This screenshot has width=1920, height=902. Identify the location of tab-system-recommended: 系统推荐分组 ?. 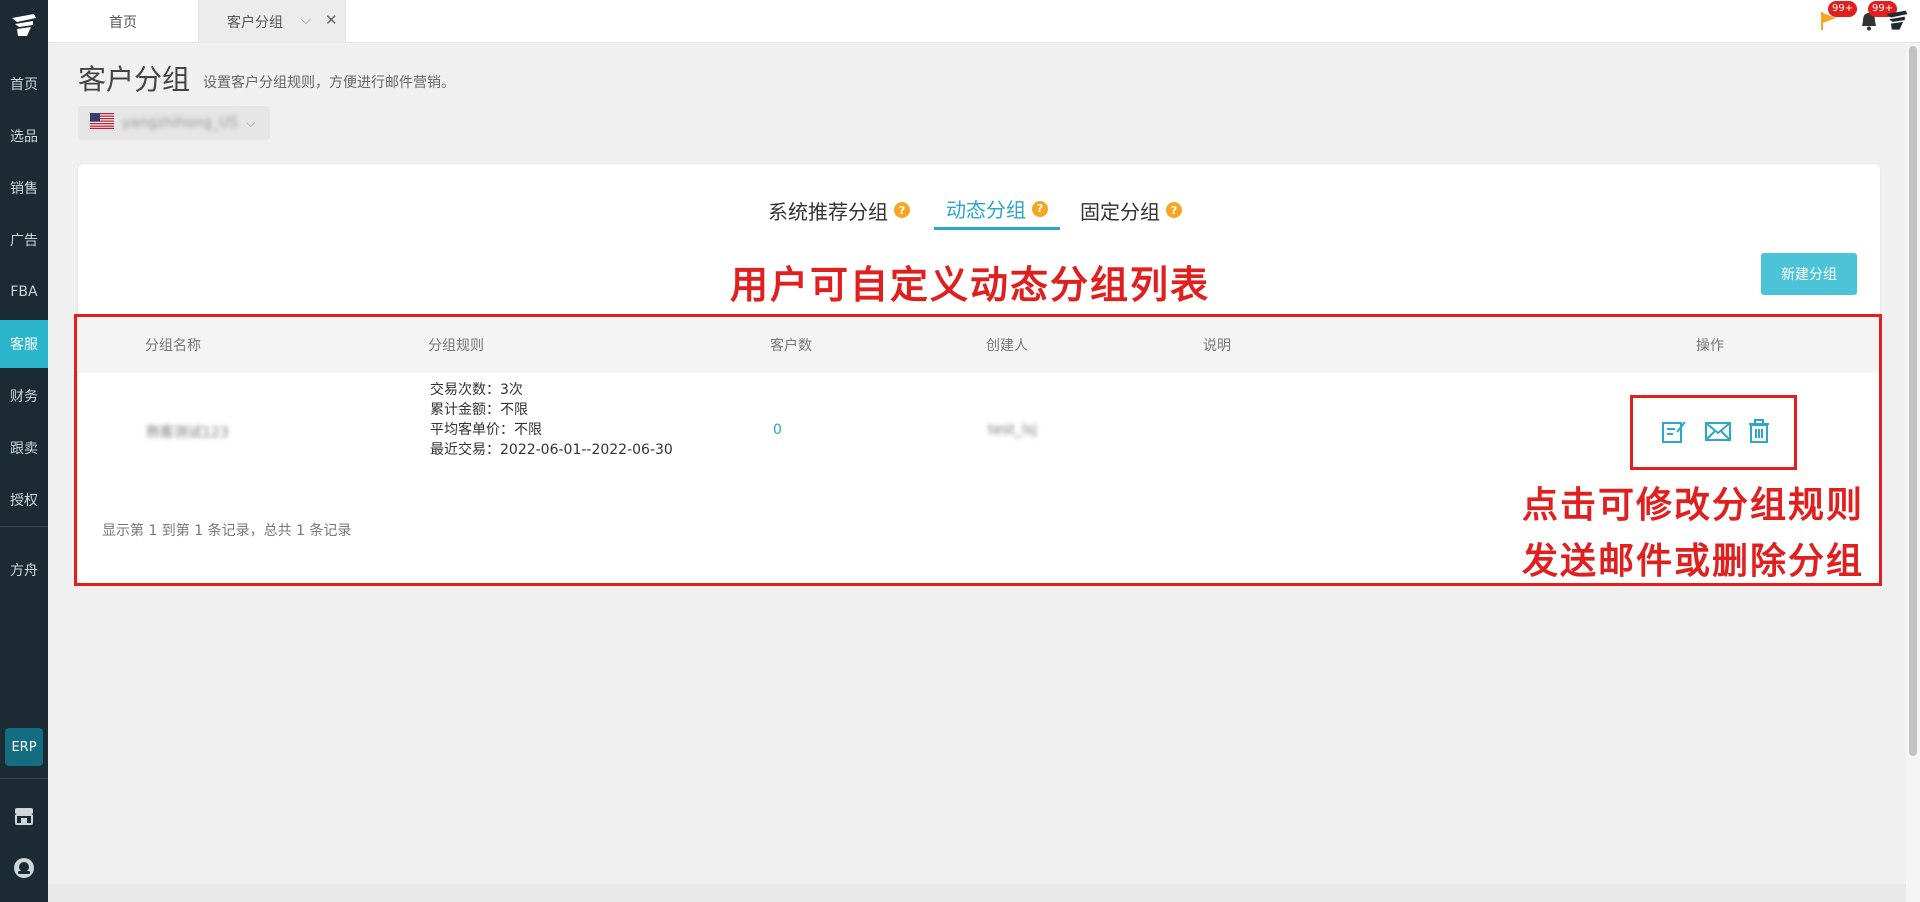
(839, 210).